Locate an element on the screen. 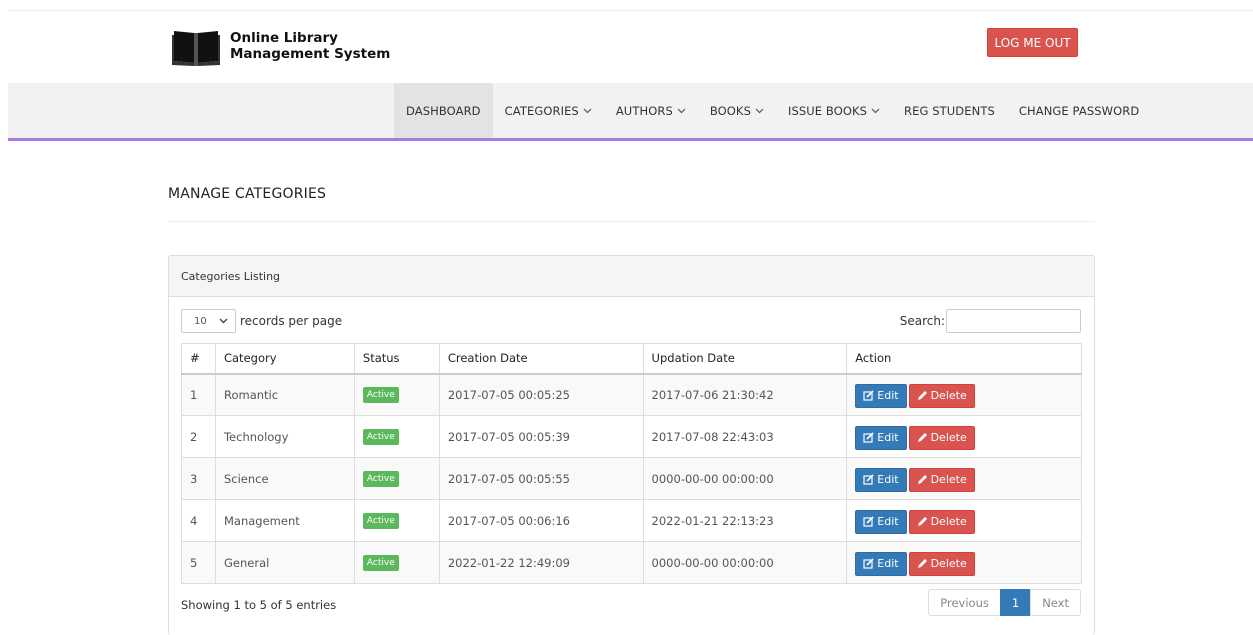  records-per-page-select: 10 is located at coordinates (208, 321).